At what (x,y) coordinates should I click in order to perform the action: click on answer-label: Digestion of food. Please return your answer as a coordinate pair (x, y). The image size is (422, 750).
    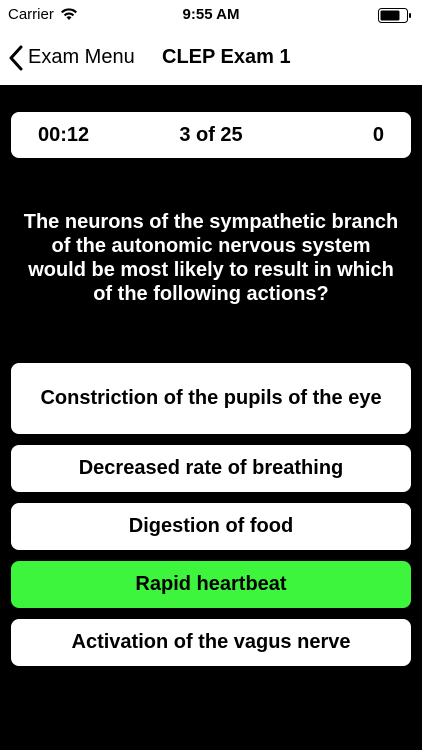
    Looking at the image, I should click on (211, 526).